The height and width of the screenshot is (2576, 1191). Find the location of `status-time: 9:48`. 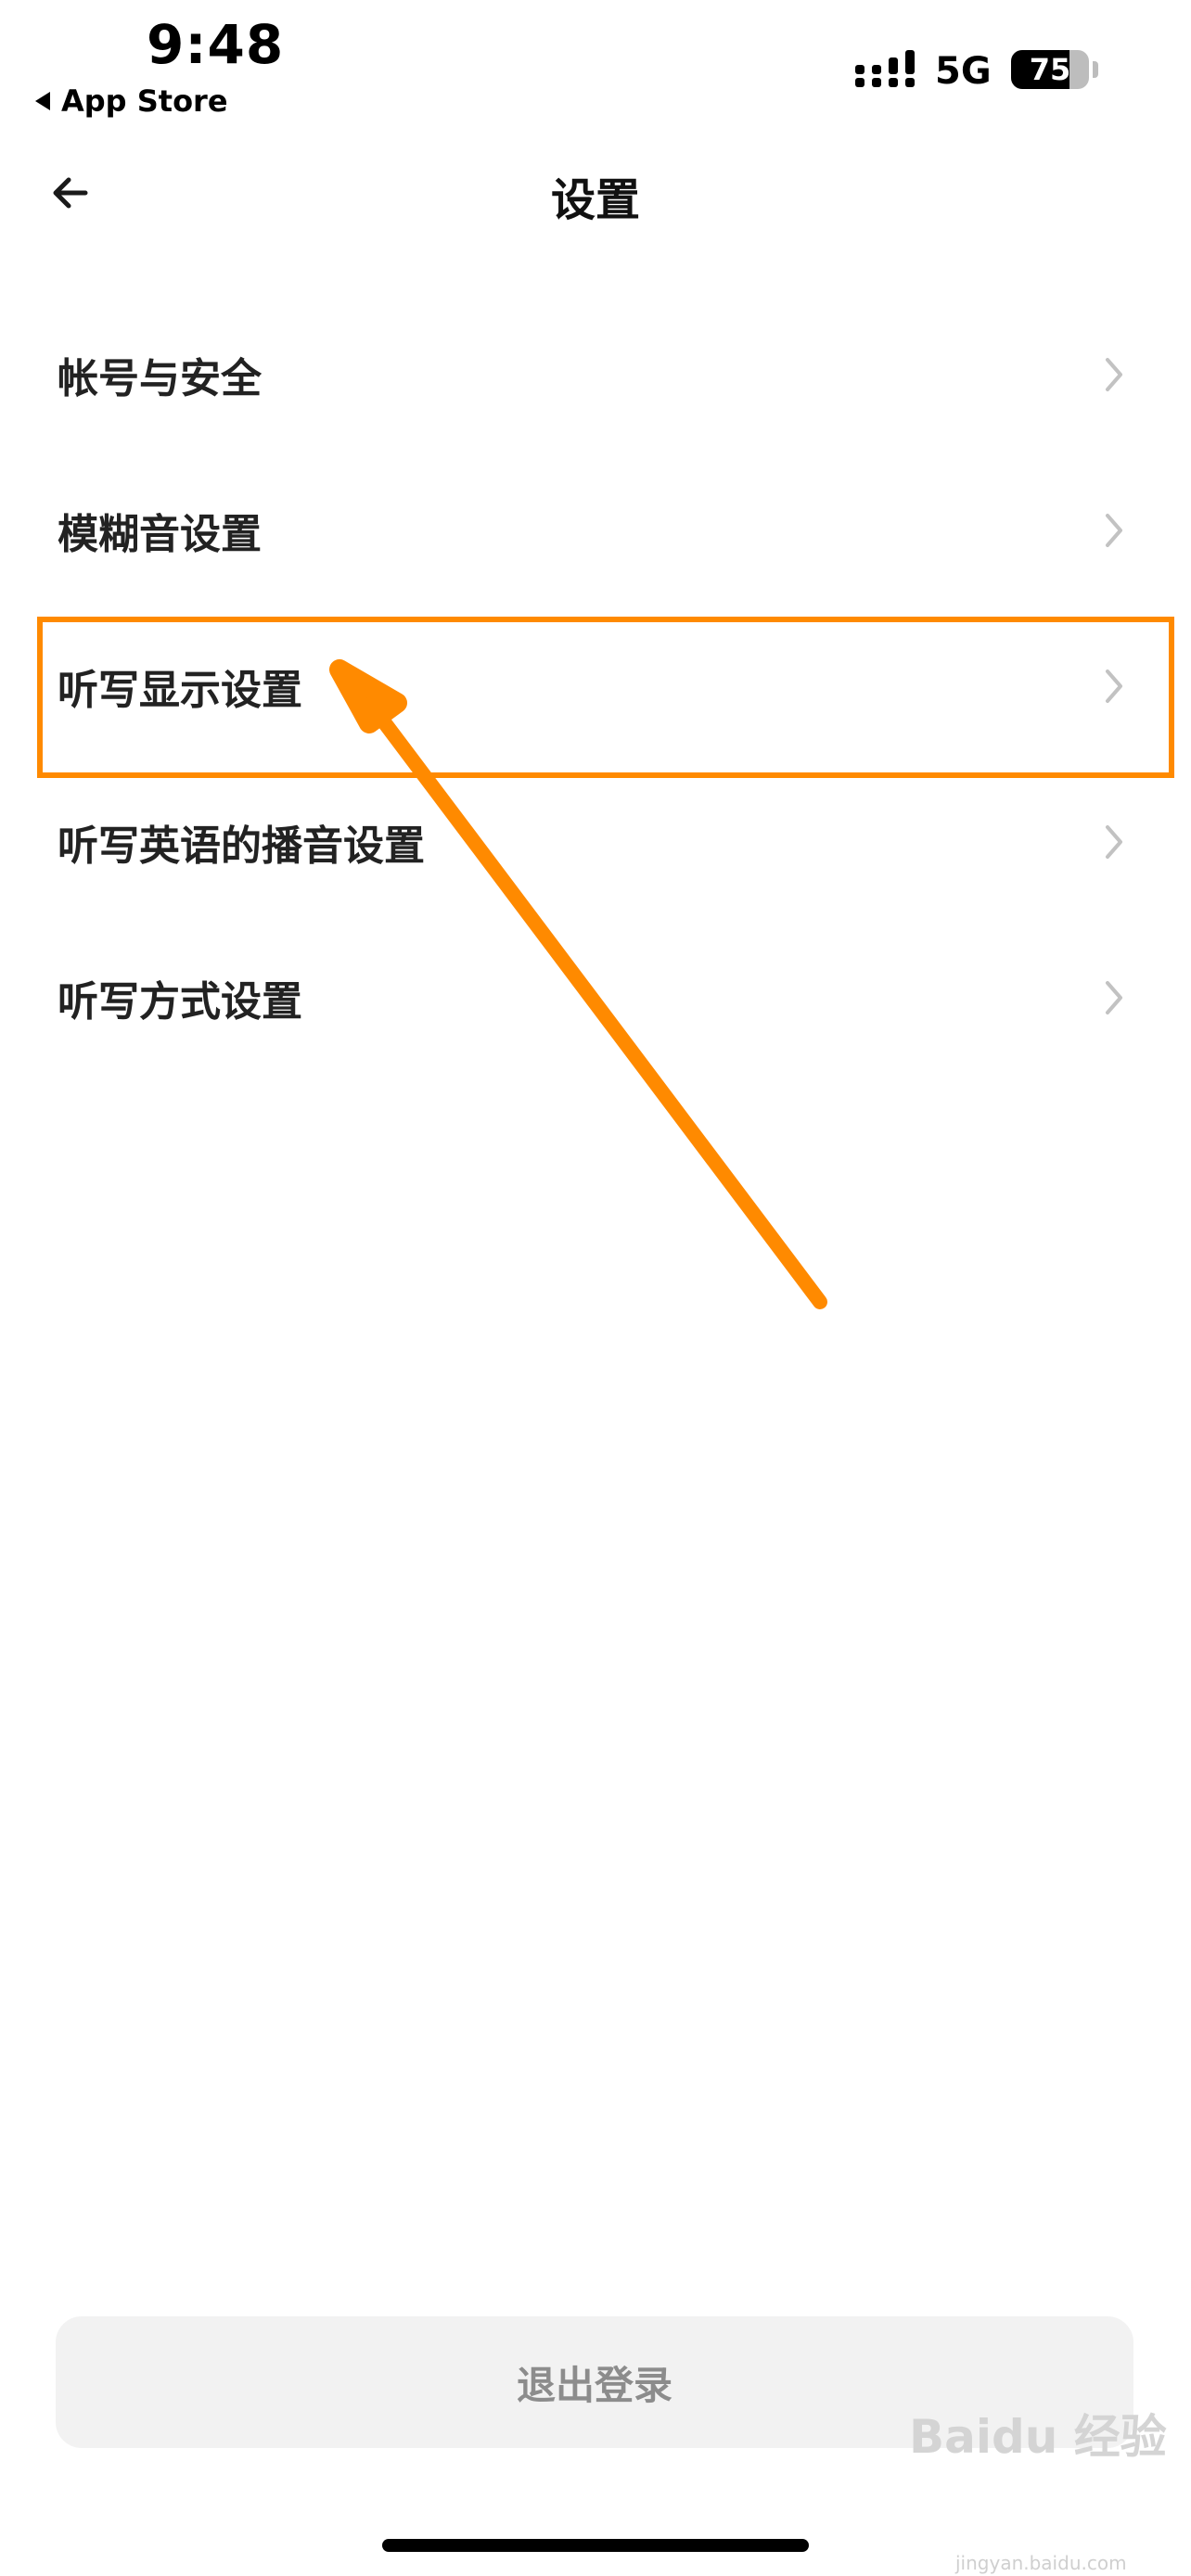

status-time: 9:48 is located at coordinates (216, 45).